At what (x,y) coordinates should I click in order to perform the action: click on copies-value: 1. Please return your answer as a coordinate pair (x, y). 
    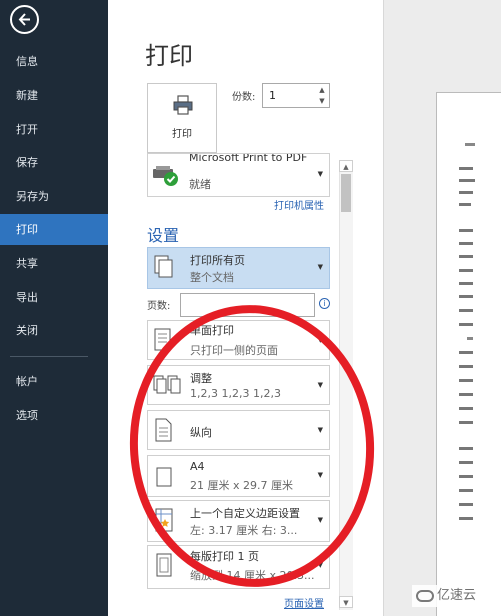
    Looking at the image, I should click on (272, 95).